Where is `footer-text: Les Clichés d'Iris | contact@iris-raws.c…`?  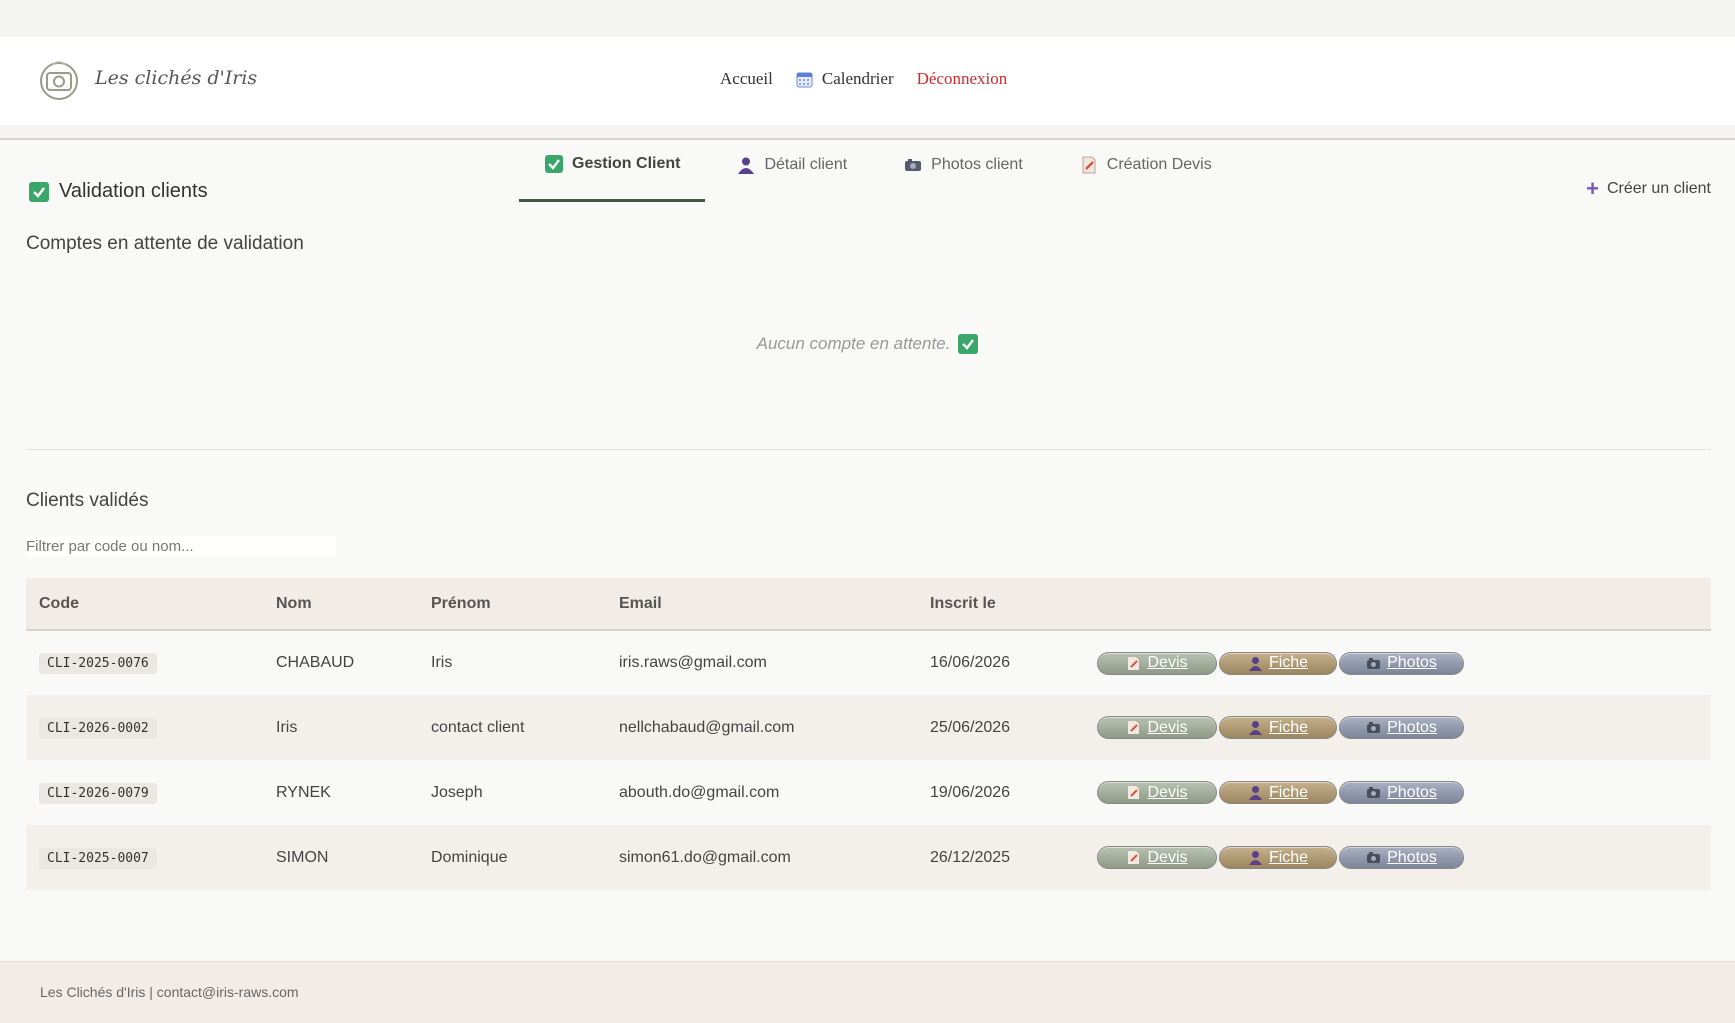
footer-text: Les Clichés d'Iris | contact@iris-raws.c… is located at coordinates (169, 992).